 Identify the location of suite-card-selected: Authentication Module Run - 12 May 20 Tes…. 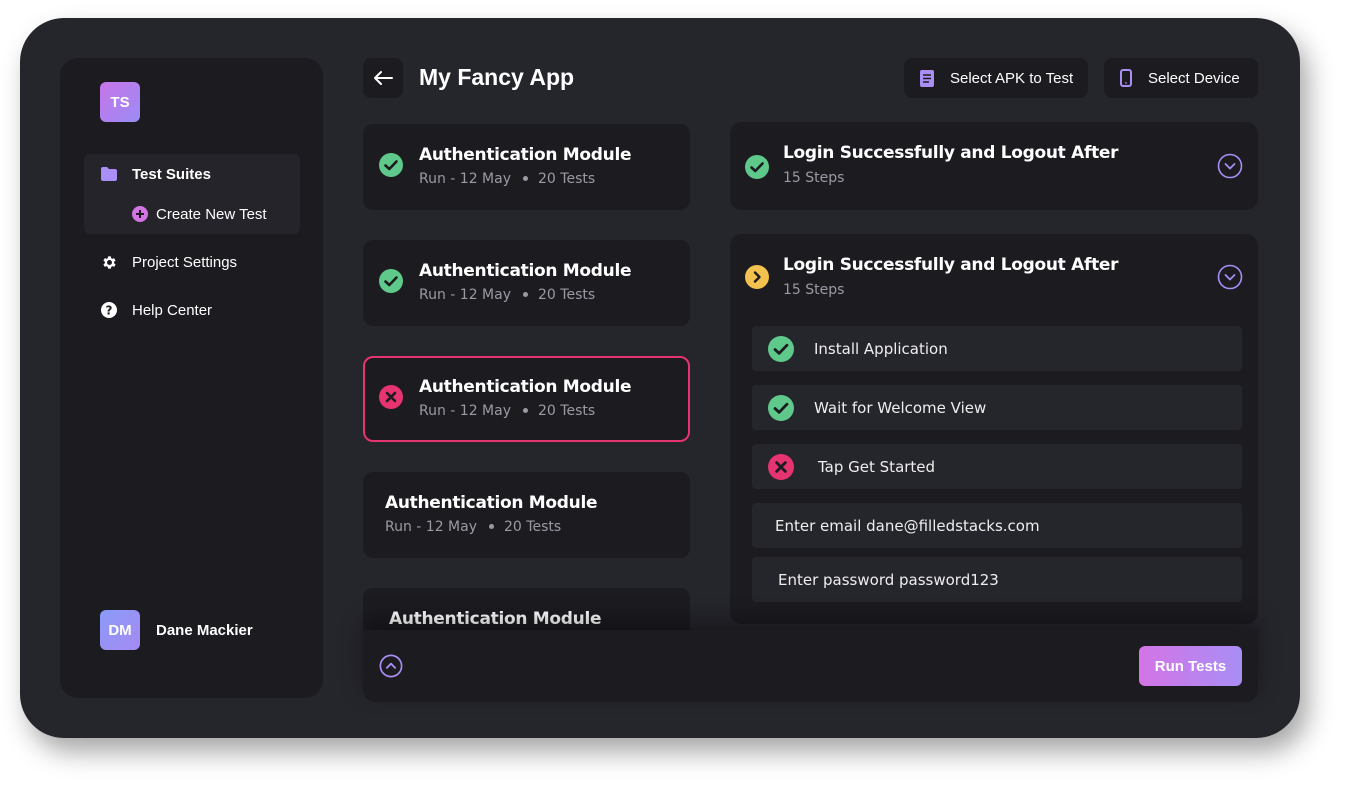
(526, 399).